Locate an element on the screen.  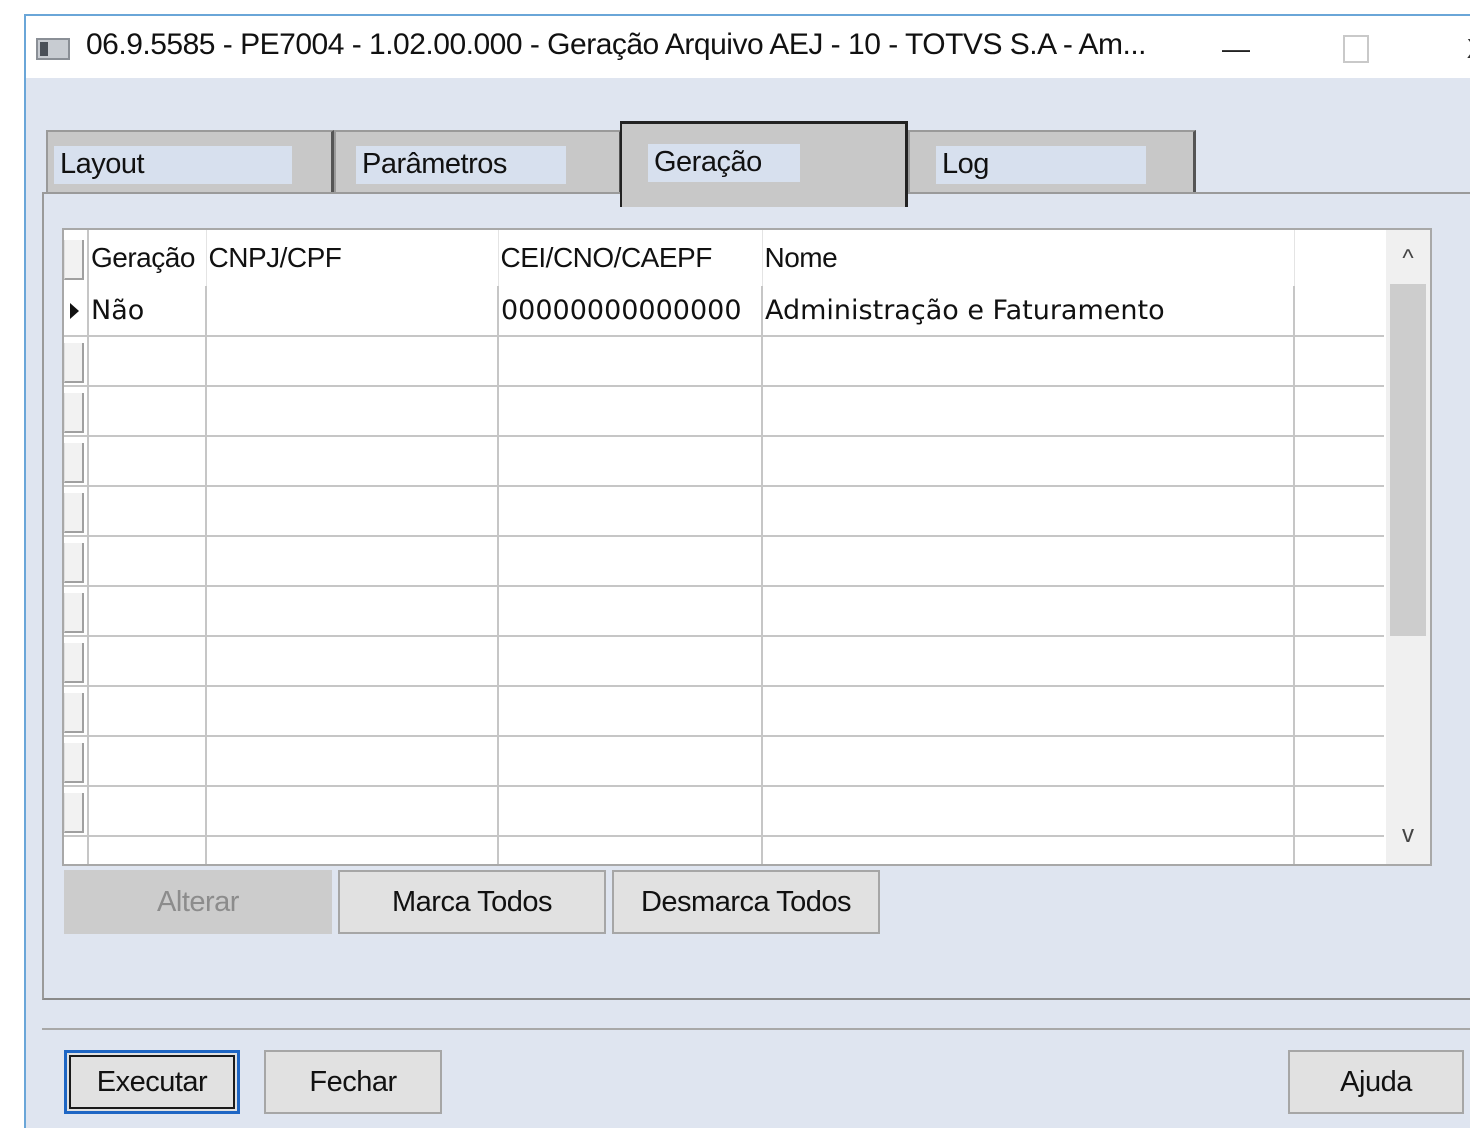
ajuda-button: Ajuda is located at coordinates (1376, 1082).